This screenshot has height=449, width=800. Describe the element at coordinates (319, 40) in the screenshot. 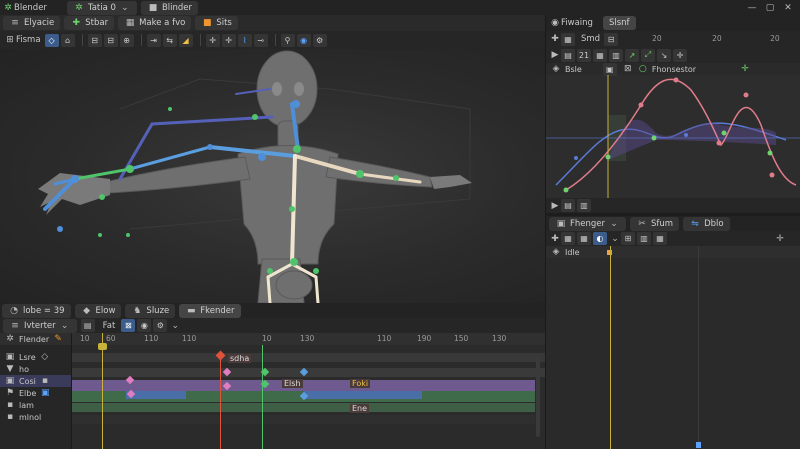

I see `gizmo-icon: ⚙` at that location.